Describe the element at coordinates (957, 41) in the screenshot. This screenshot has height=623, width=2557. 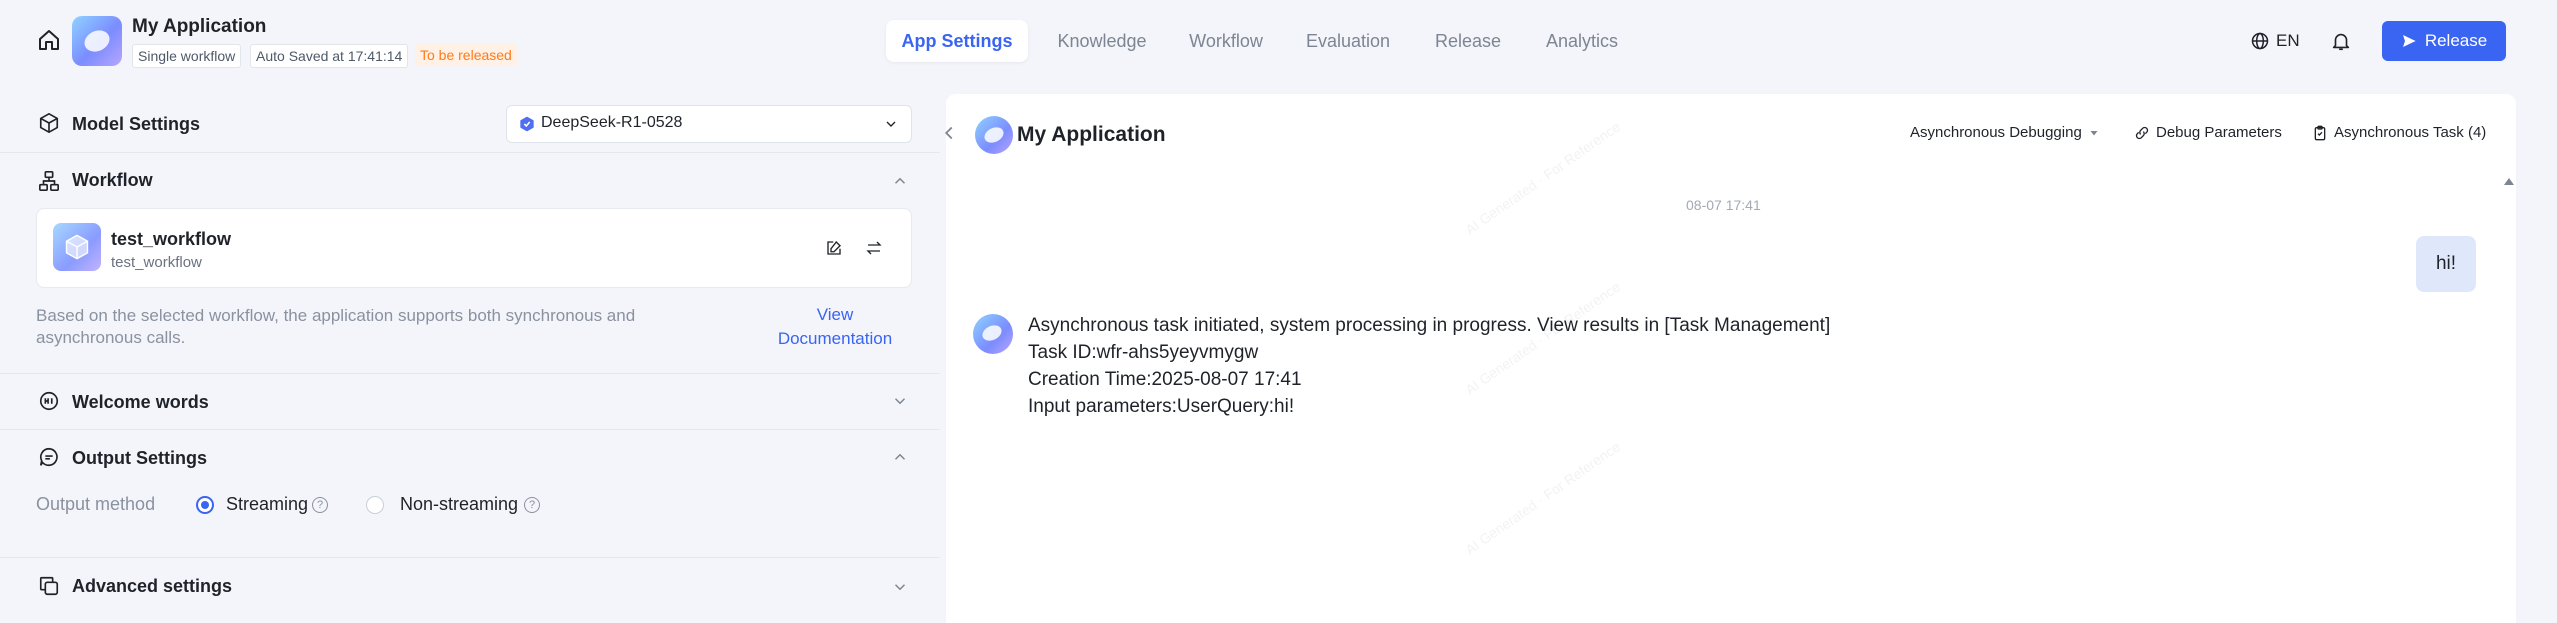
I see `tab-app-settings: App Settings` at that location.